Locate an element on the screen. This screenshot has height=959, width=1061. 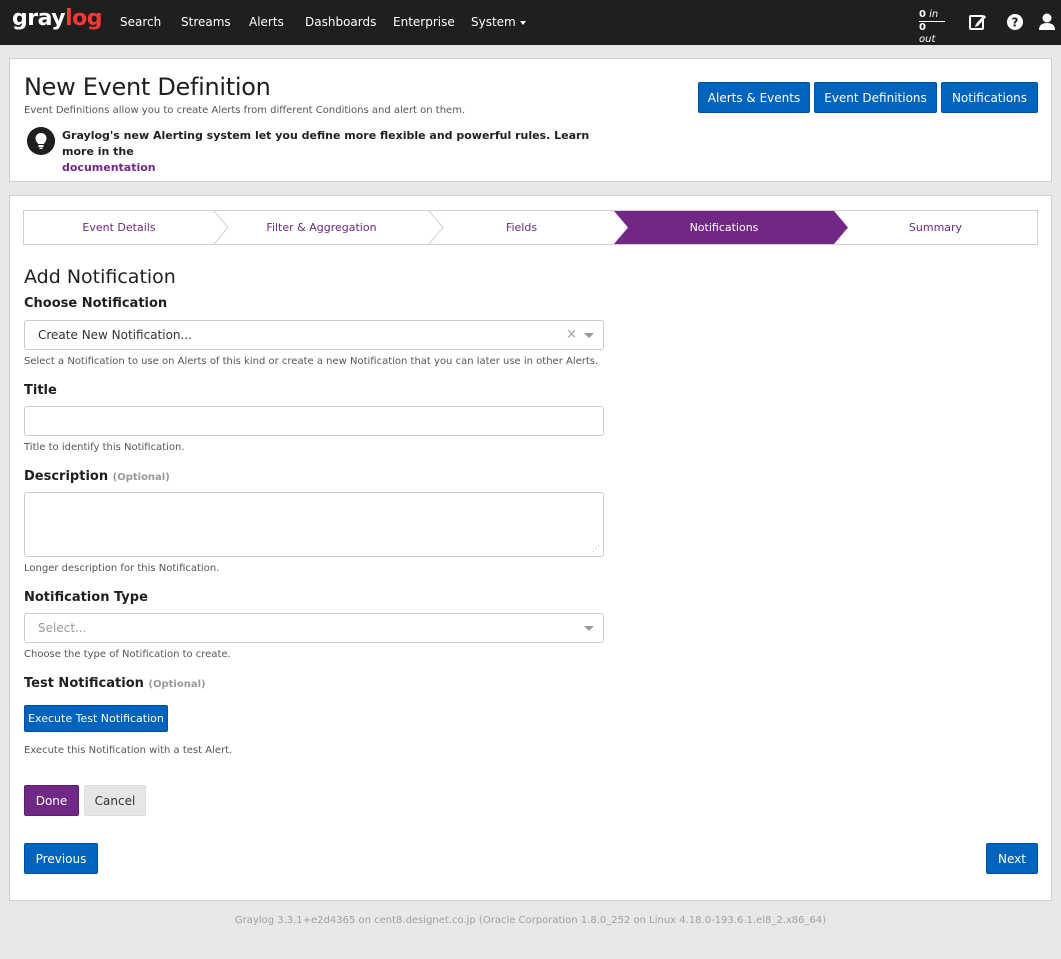
title-help: Title to identify this Notification. is located at coordinates (104, 447).